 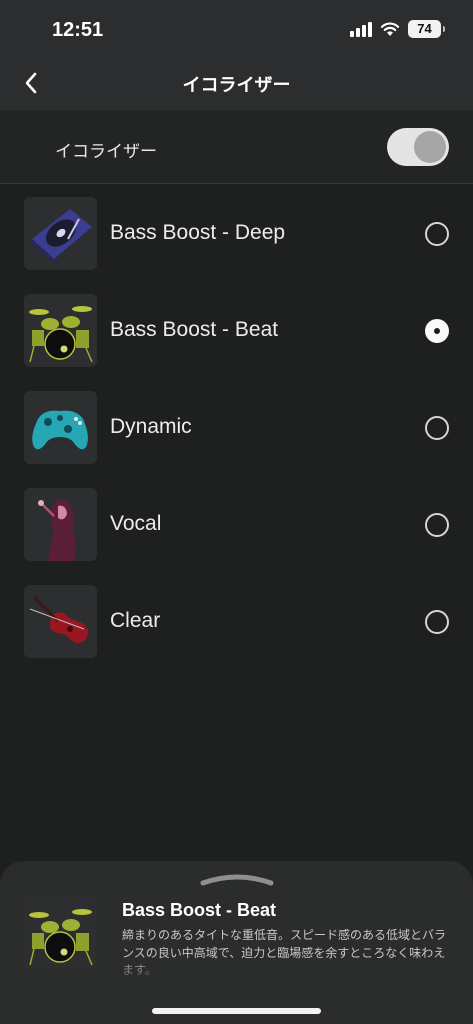 What do you see at coordinates (199, 910) in the screenshot?
I see `detail-title: Bass Boost - Beat` at bounding box center [199, 910].